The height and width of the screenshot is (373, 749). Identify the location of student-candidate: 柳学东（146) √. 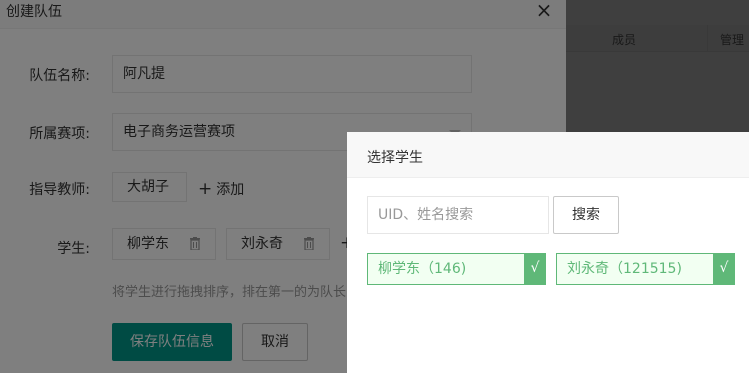
(456, 269).